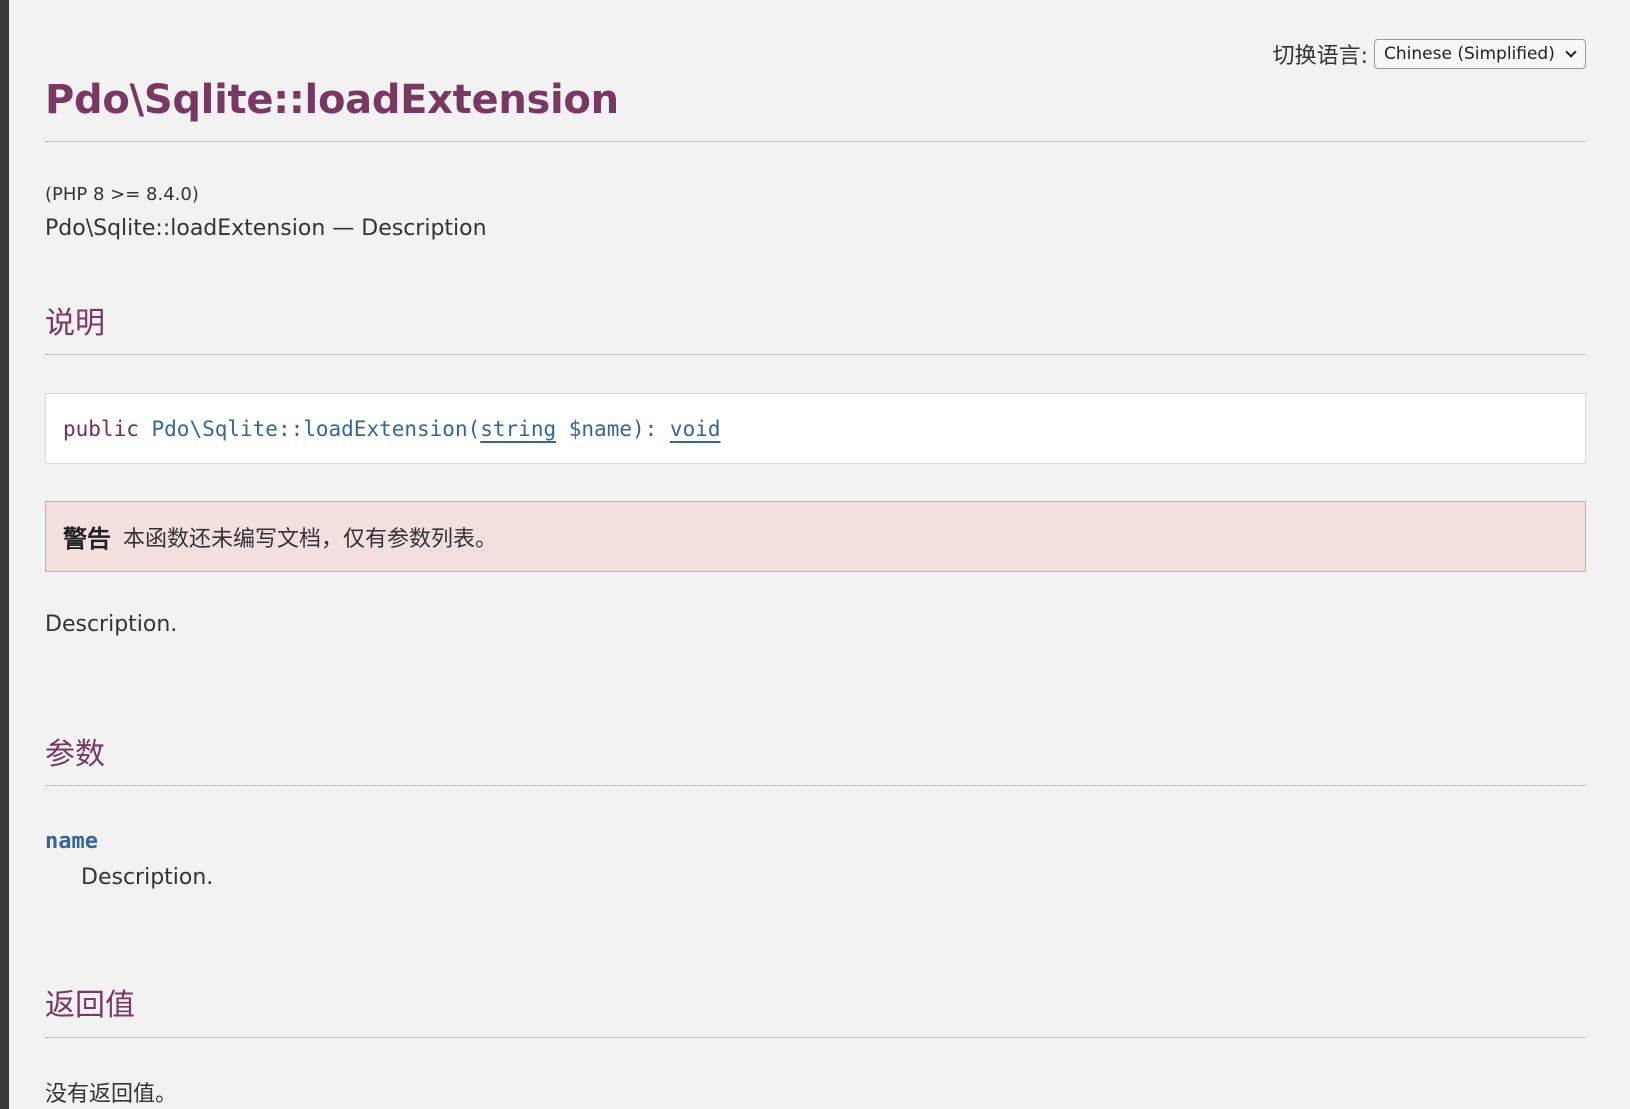  I want to click on description-divider, so click(815, 354).